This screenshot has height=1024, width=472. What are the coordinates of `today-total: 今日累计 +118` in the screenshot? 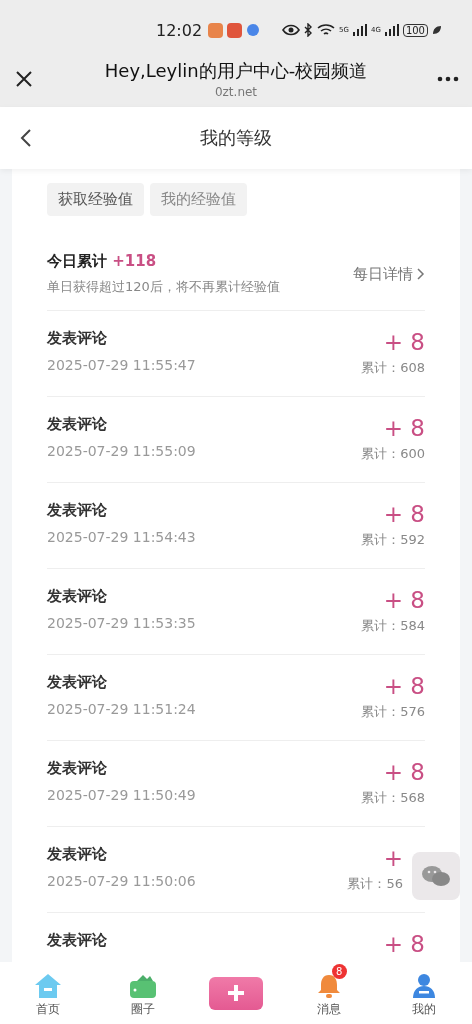 It's located at (102, 261).